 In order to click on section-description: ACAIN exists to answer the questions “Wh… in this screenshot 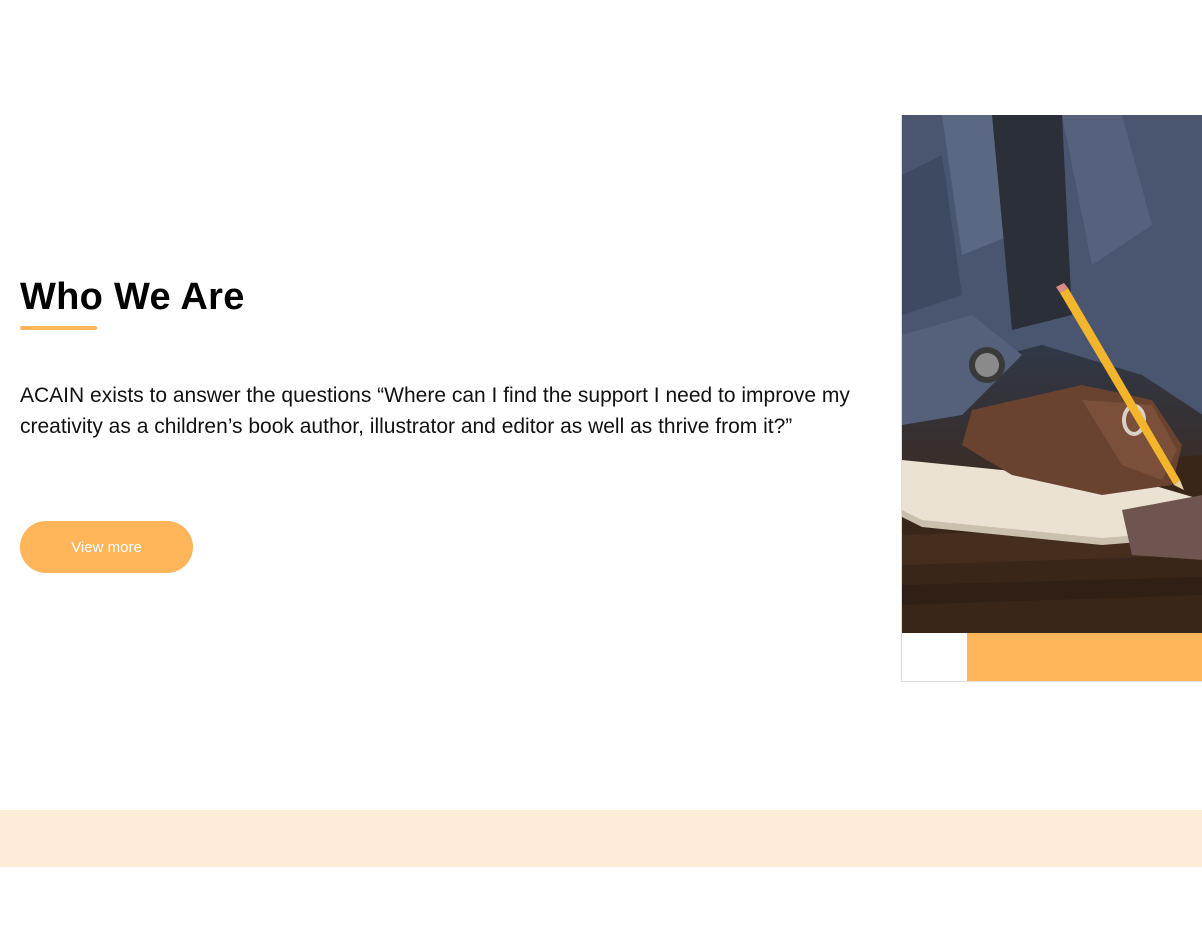, I will do `click(435, 411)`.